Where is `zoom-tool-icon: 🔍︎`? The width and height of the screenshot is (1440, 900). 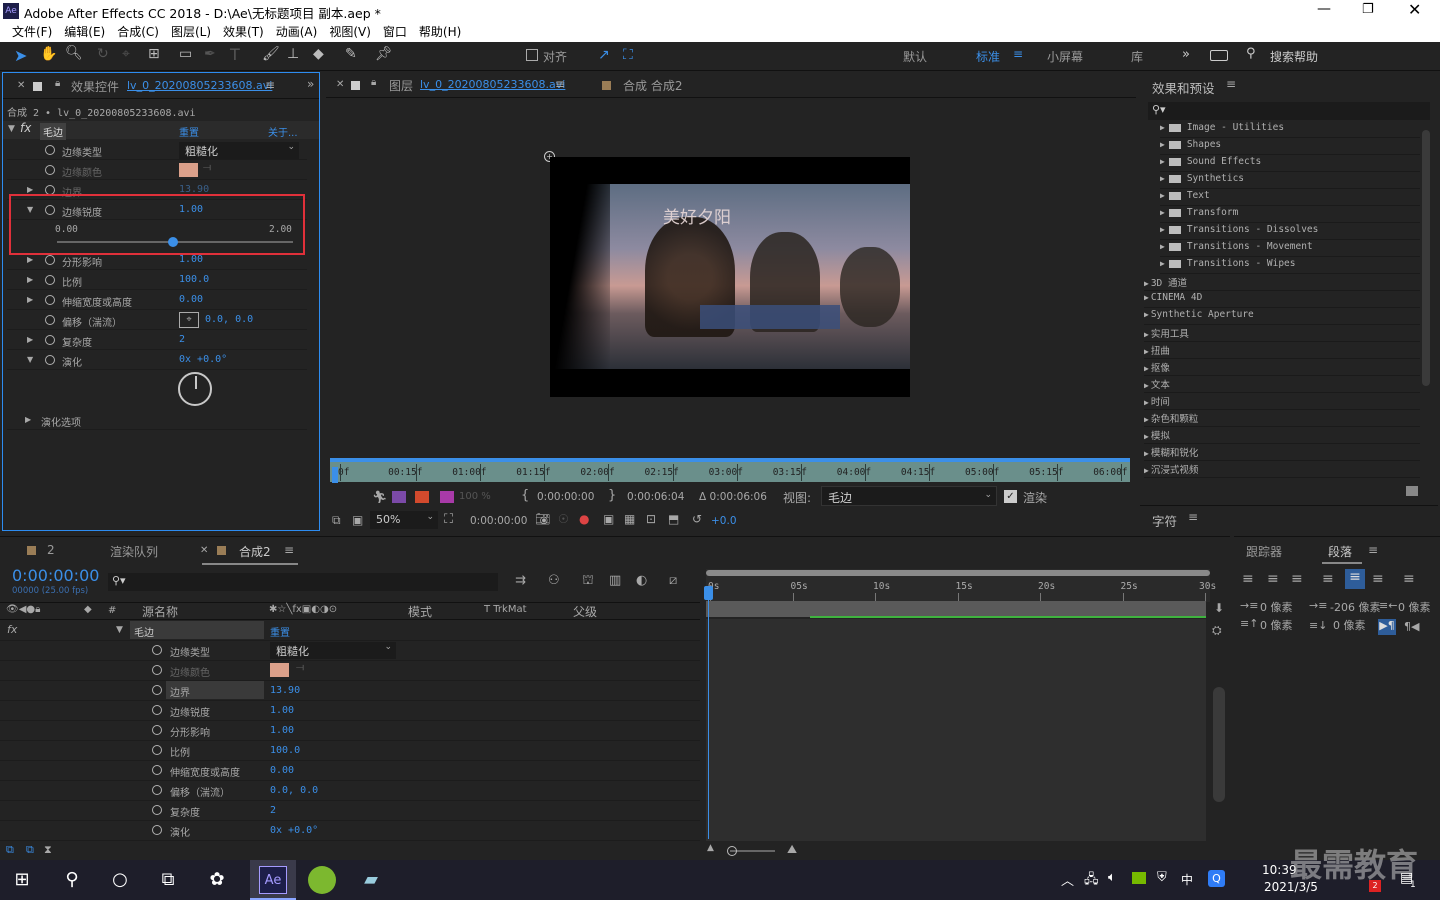
zoom-tool-icon: 🔍︎ is located at coordinates (74, 53).